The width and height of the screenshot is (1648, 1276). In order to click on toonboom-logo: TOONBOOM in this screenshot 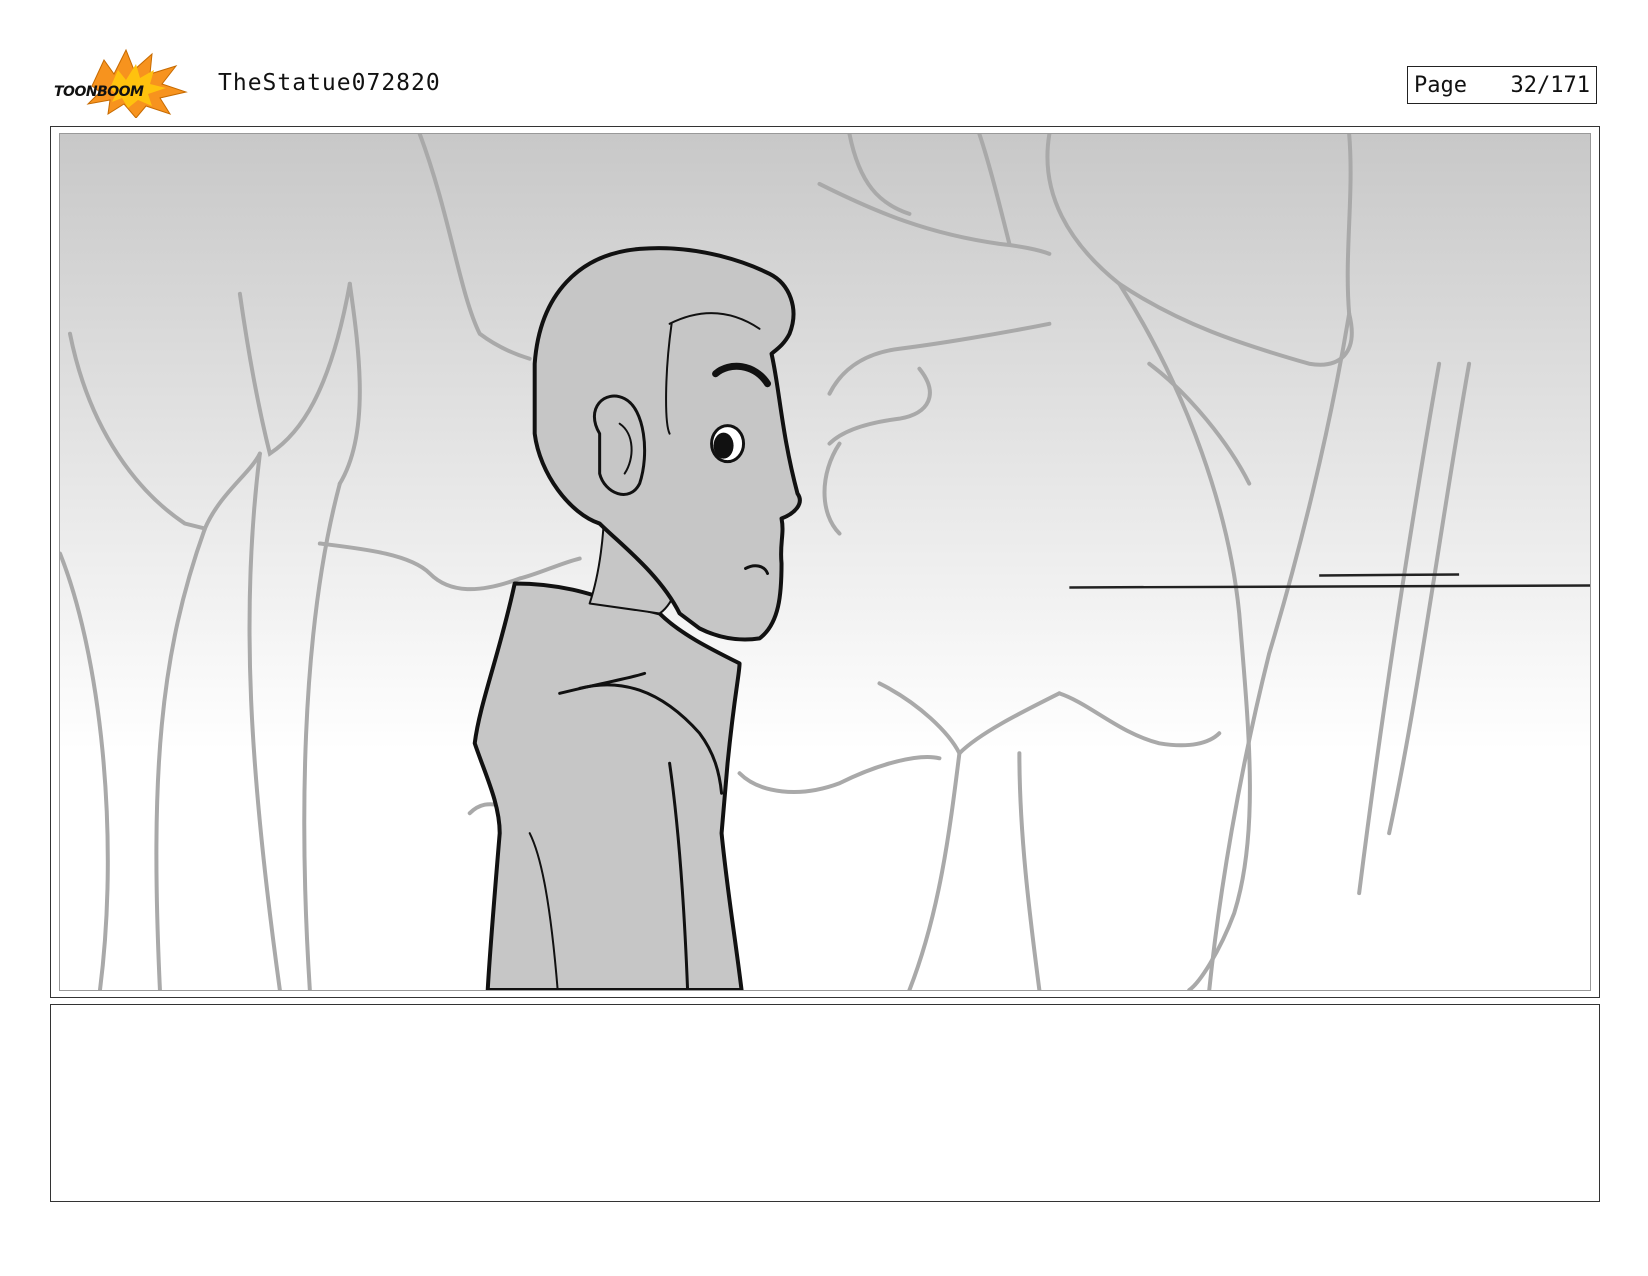, I will do `click(127, 83)`.